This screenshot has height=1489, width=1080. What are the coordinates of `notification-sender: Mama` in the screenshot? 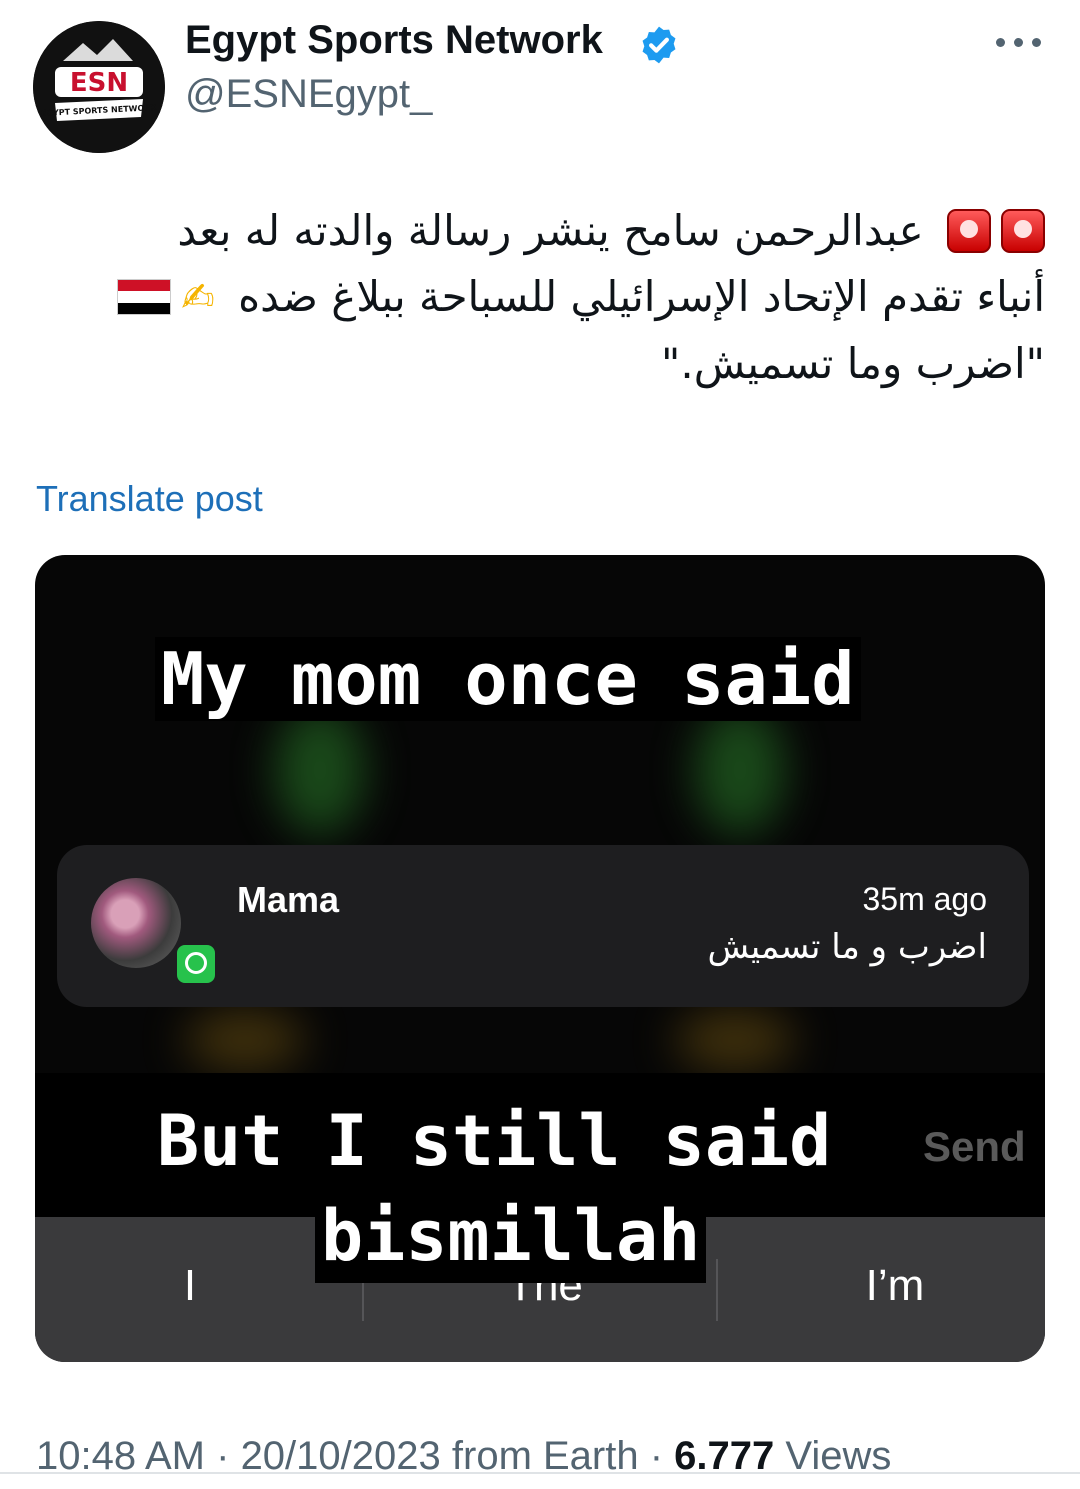 It's located at (288, 899).